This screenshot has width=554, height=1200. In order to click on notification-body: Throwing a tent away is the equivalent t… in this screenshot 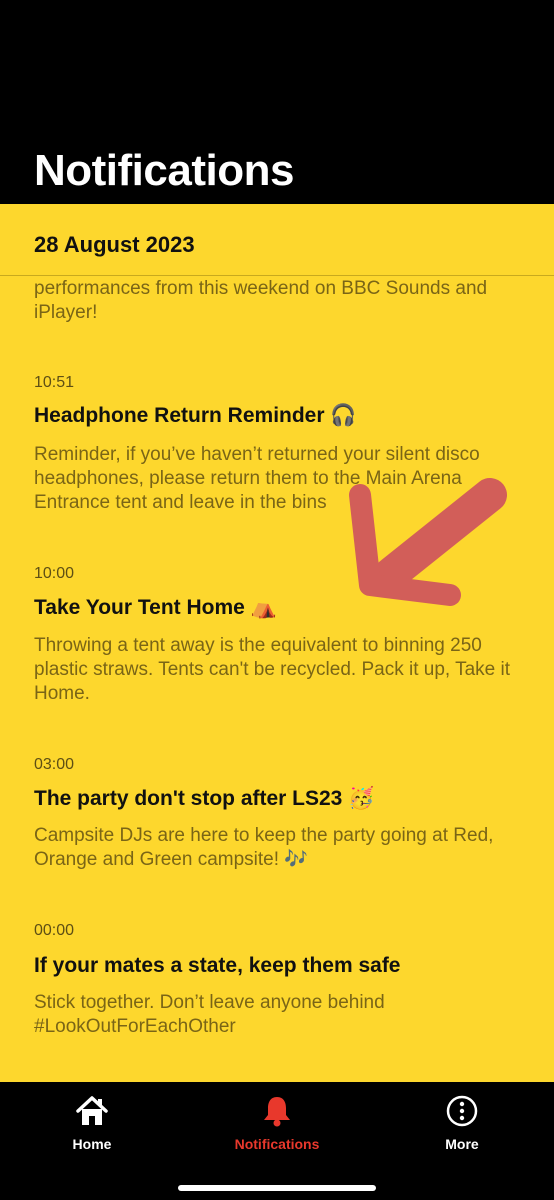, I will do `click(272, 669)`.